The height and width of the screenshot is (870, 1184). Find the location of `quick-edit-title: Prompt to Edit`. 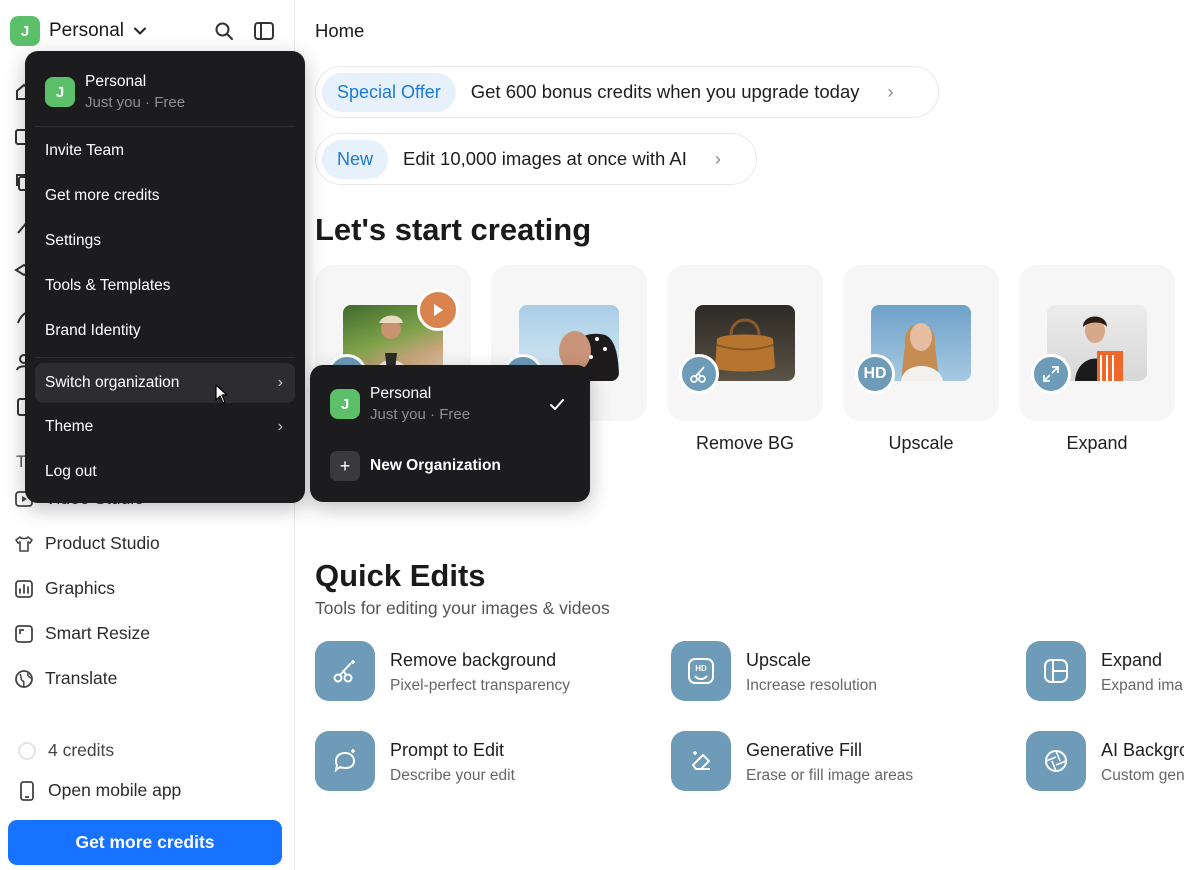

quick-edit-title: Prompt to Edit is located at coordinates (447, 750).